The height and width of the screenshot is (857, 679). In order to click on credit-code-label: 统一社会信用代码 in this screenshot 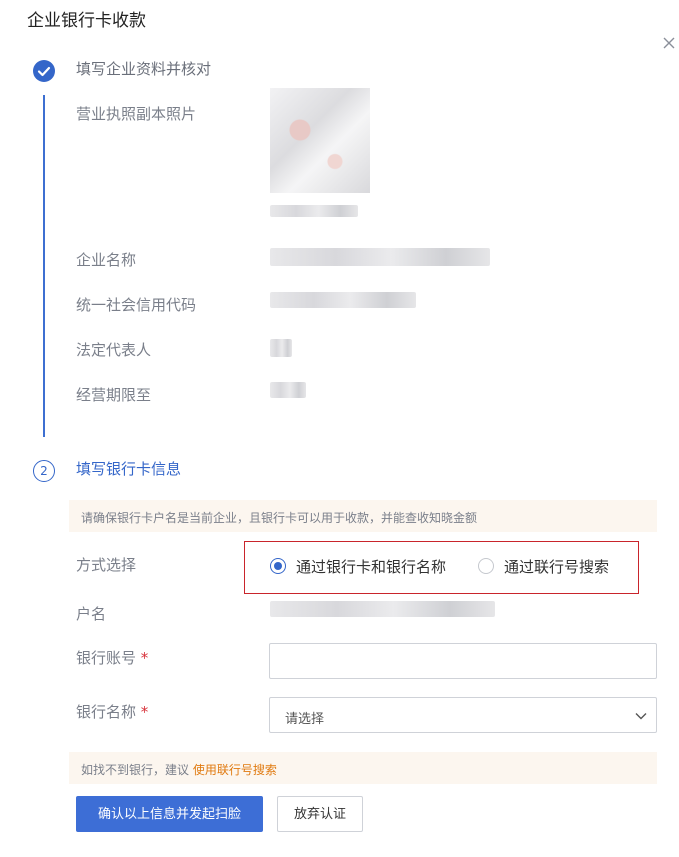, I will do `click(136, 305)`.